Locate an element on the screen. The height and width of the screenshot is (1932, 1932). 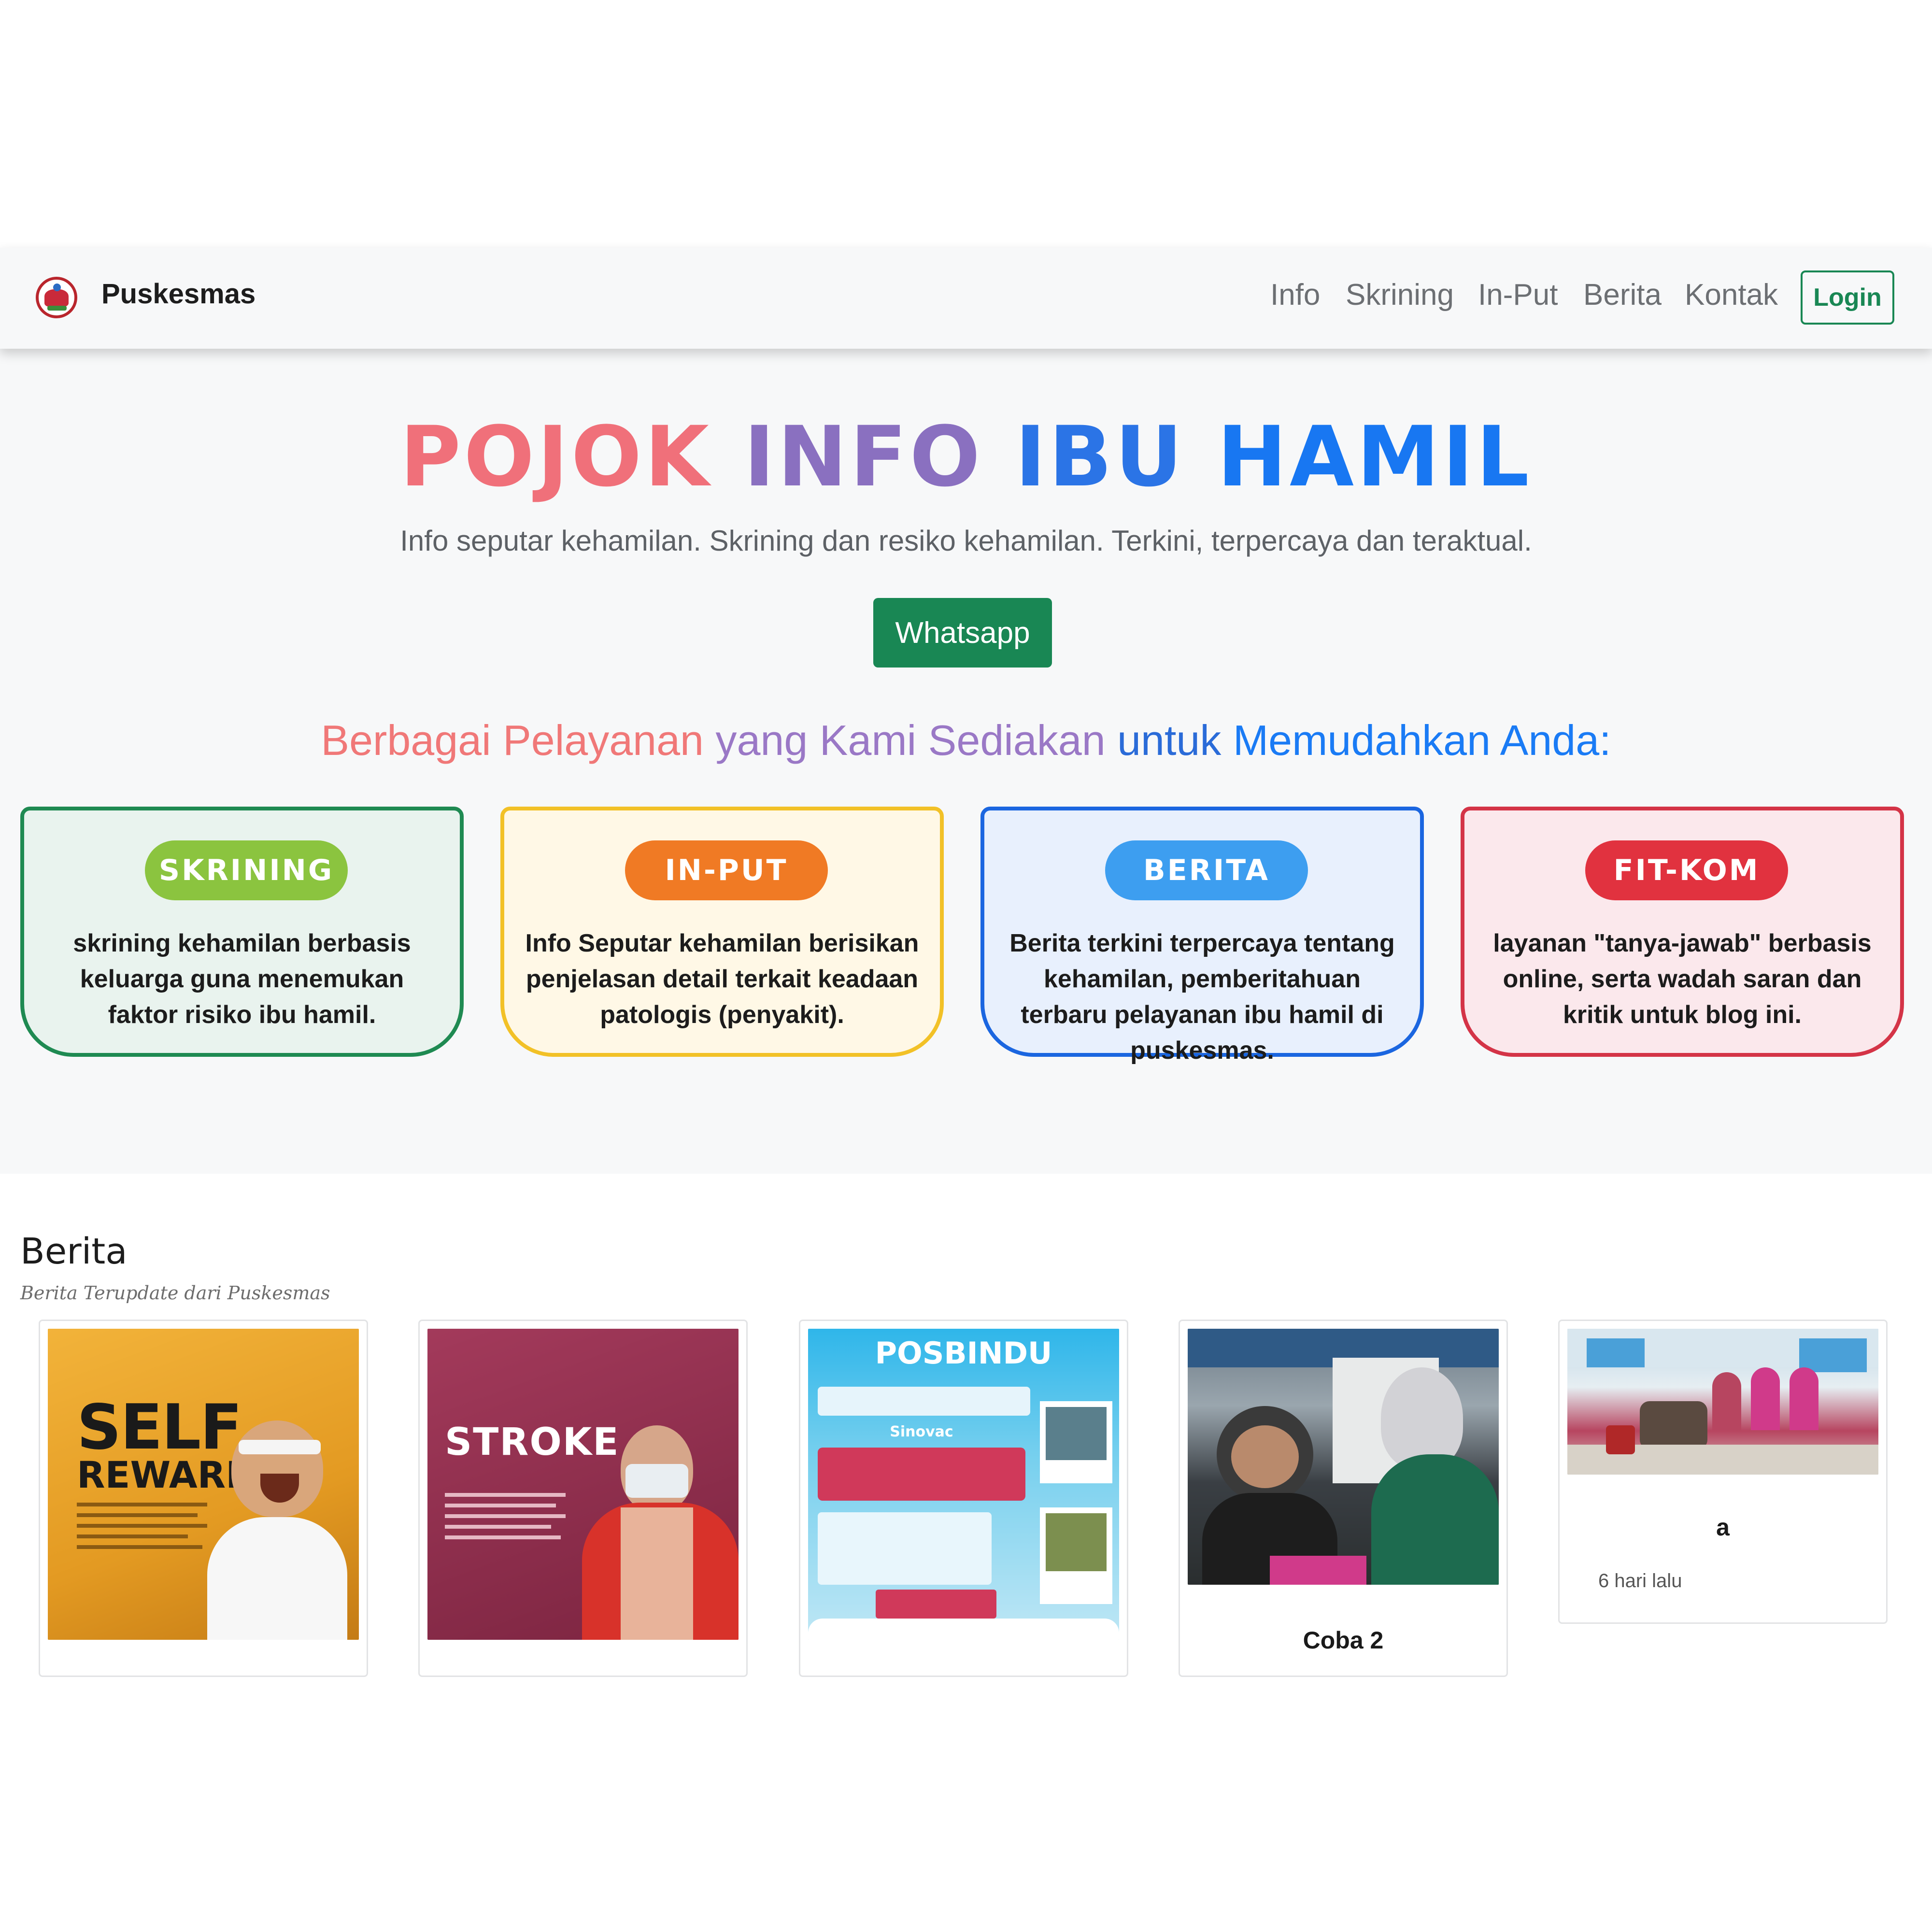
news-timestamp: 6 hari lalu is located at coordinates (1640, 1580).